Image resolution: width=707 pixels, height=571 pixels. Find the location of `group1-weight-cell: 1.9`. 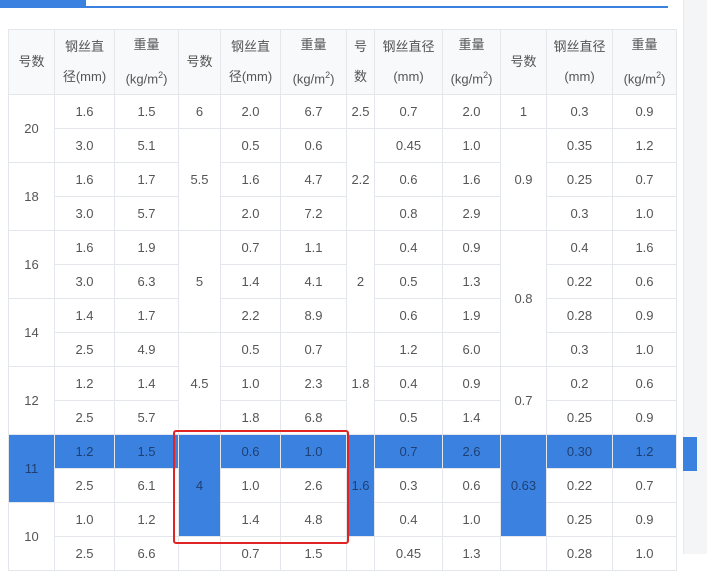

group1-weight-cell: 1.9 is located at coordinates (146, 248).